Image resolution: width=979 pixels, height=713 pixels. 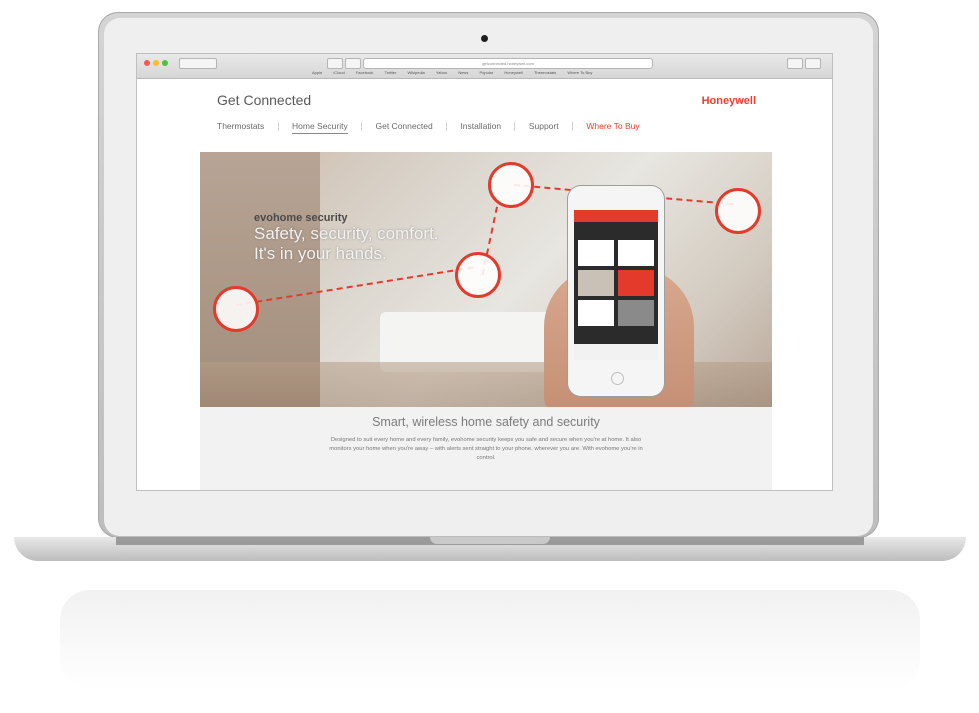 I want to click on bookmark-item: Facebook, so click(x=365, y=73).